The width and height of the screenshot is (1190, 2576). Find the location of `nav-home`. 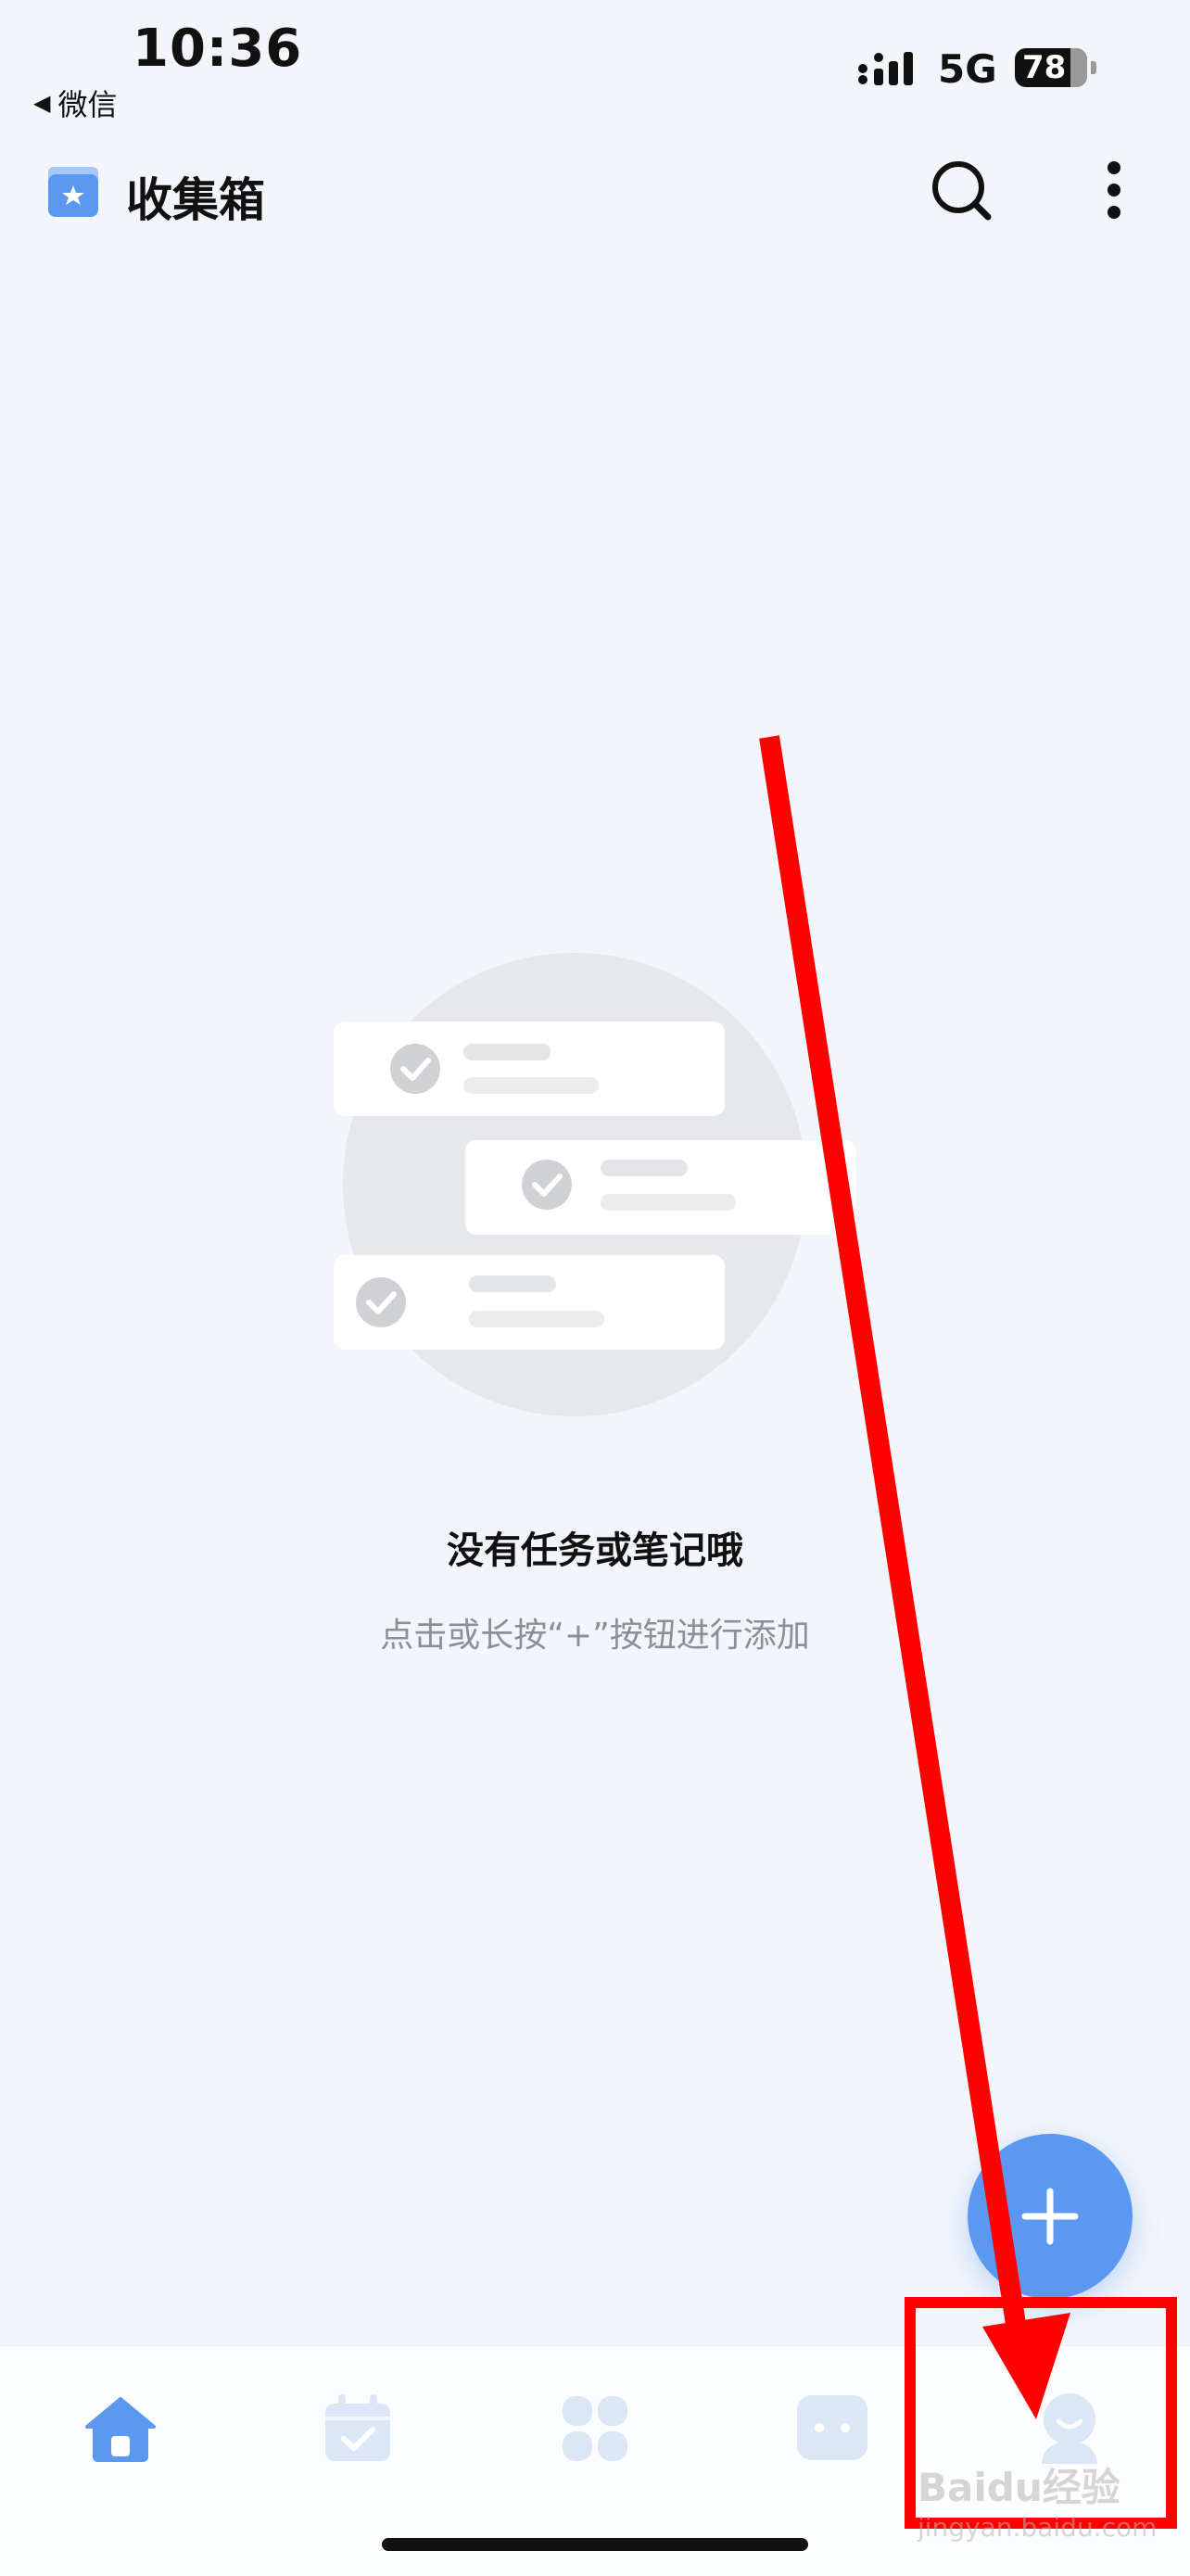

nav-home is located at coordinates (121, 2428).